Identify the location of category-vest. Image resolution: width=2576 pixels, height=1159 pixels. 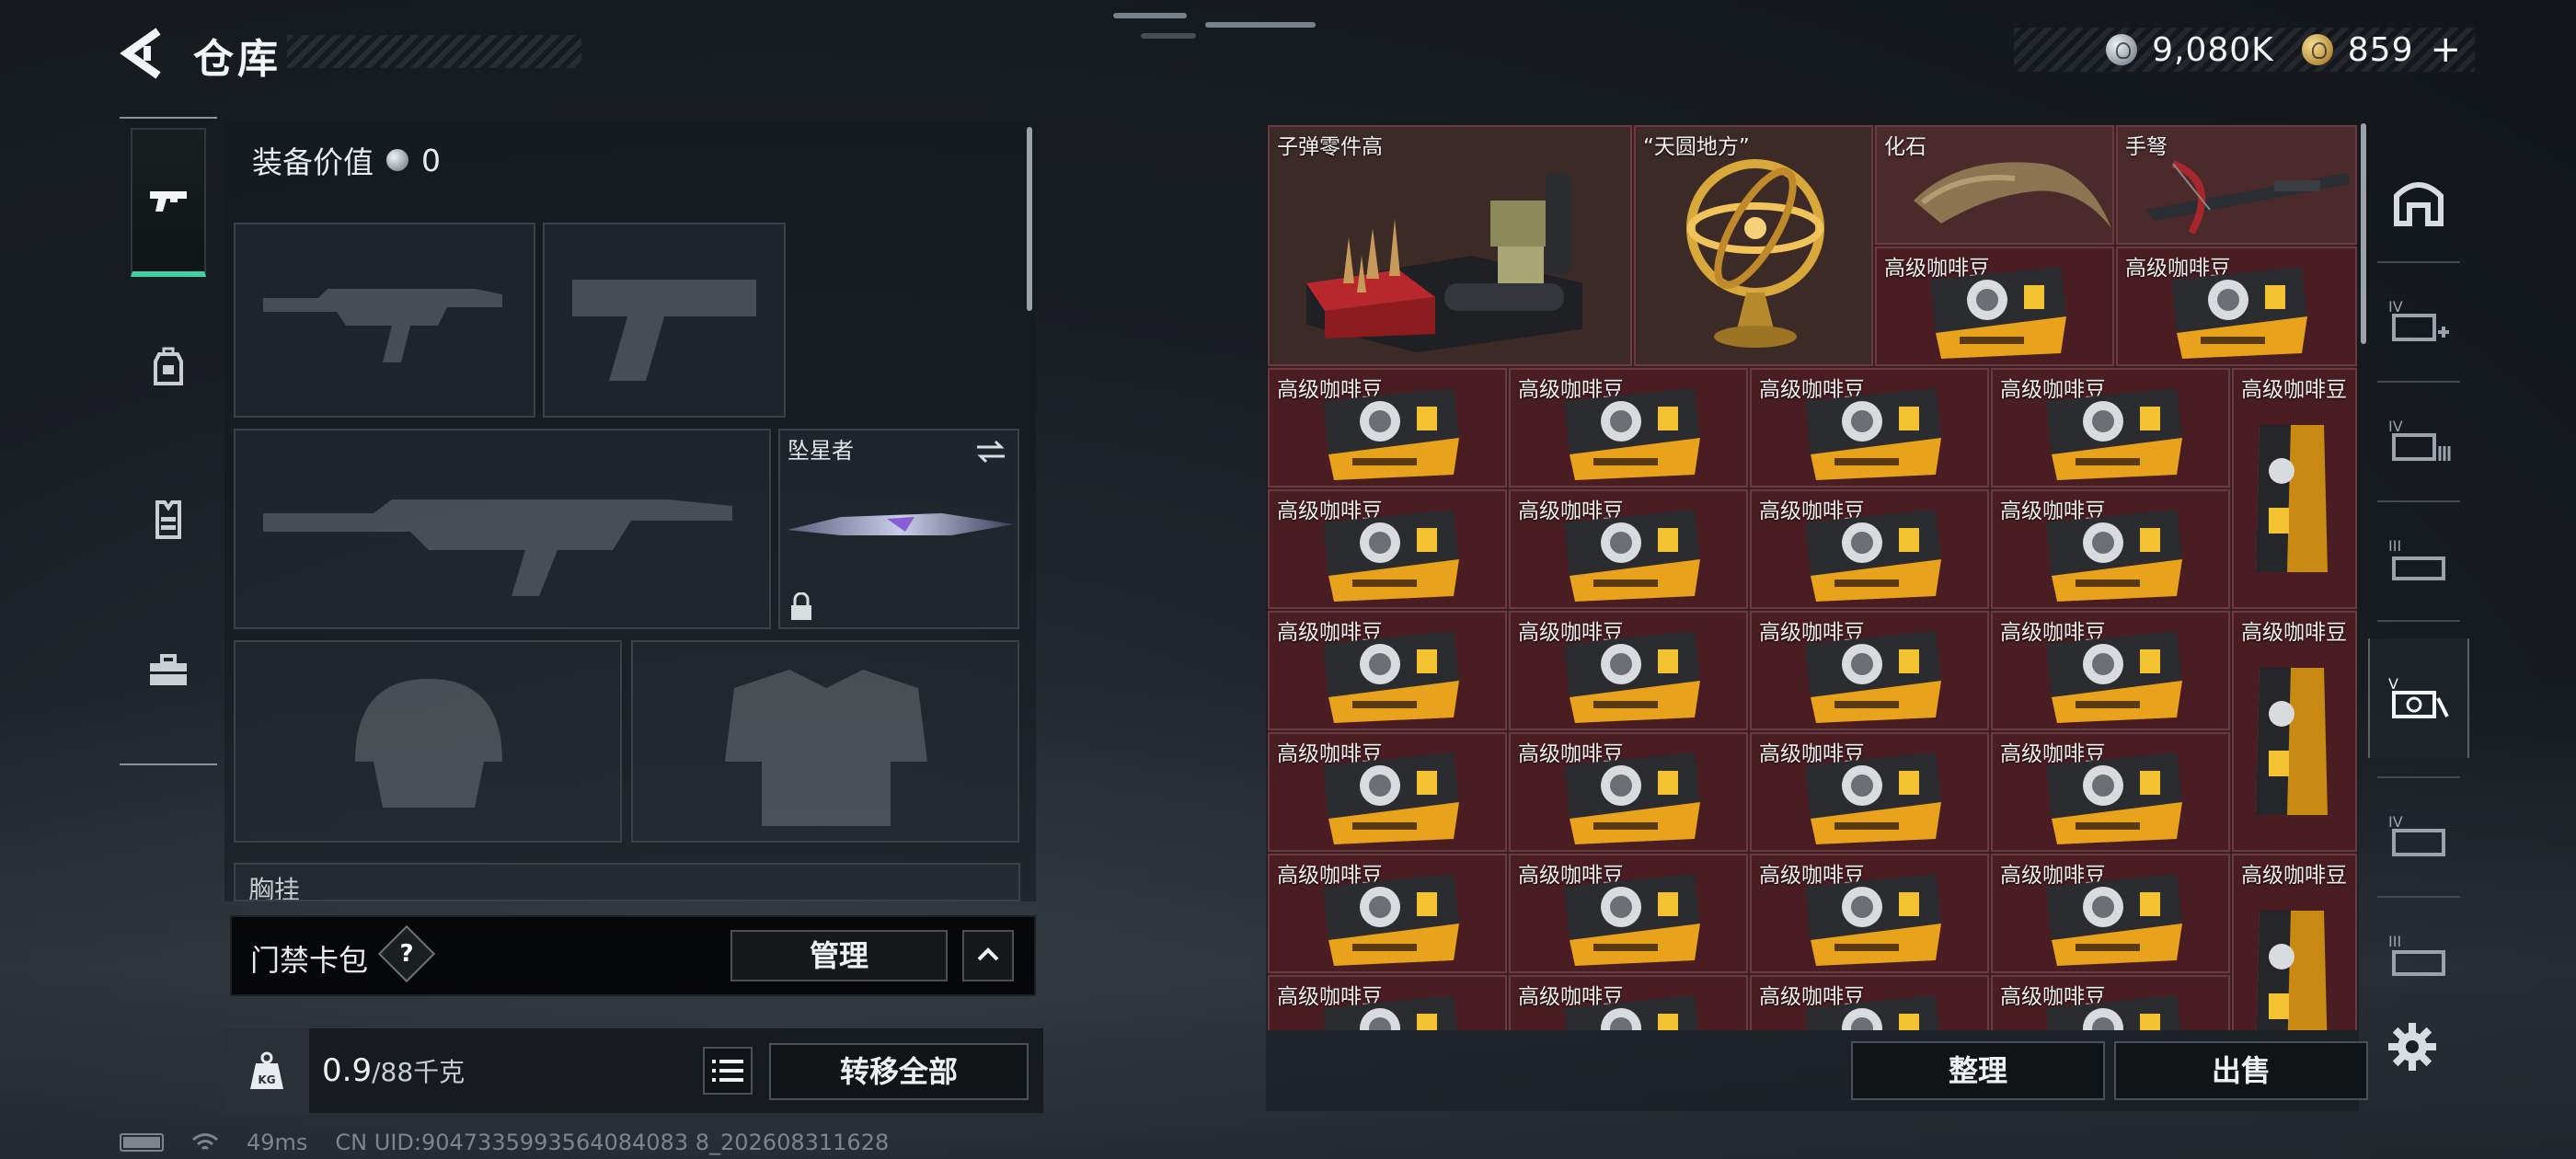
(168, 518).